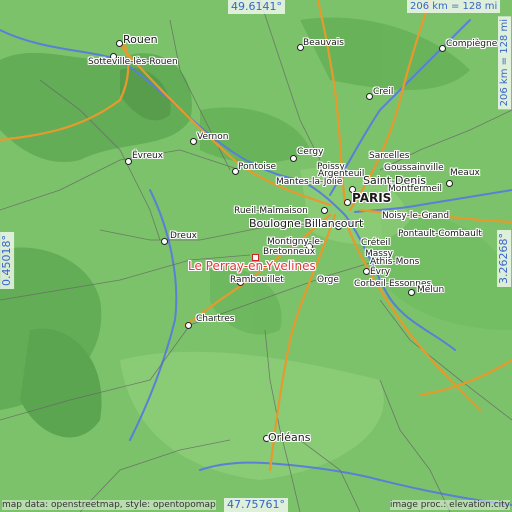  What do you see at coordinates (449, 505) in the screenshot?
I see `attribution-image-processing: image proc.: elevation.city` at bounding box center [449, 505].